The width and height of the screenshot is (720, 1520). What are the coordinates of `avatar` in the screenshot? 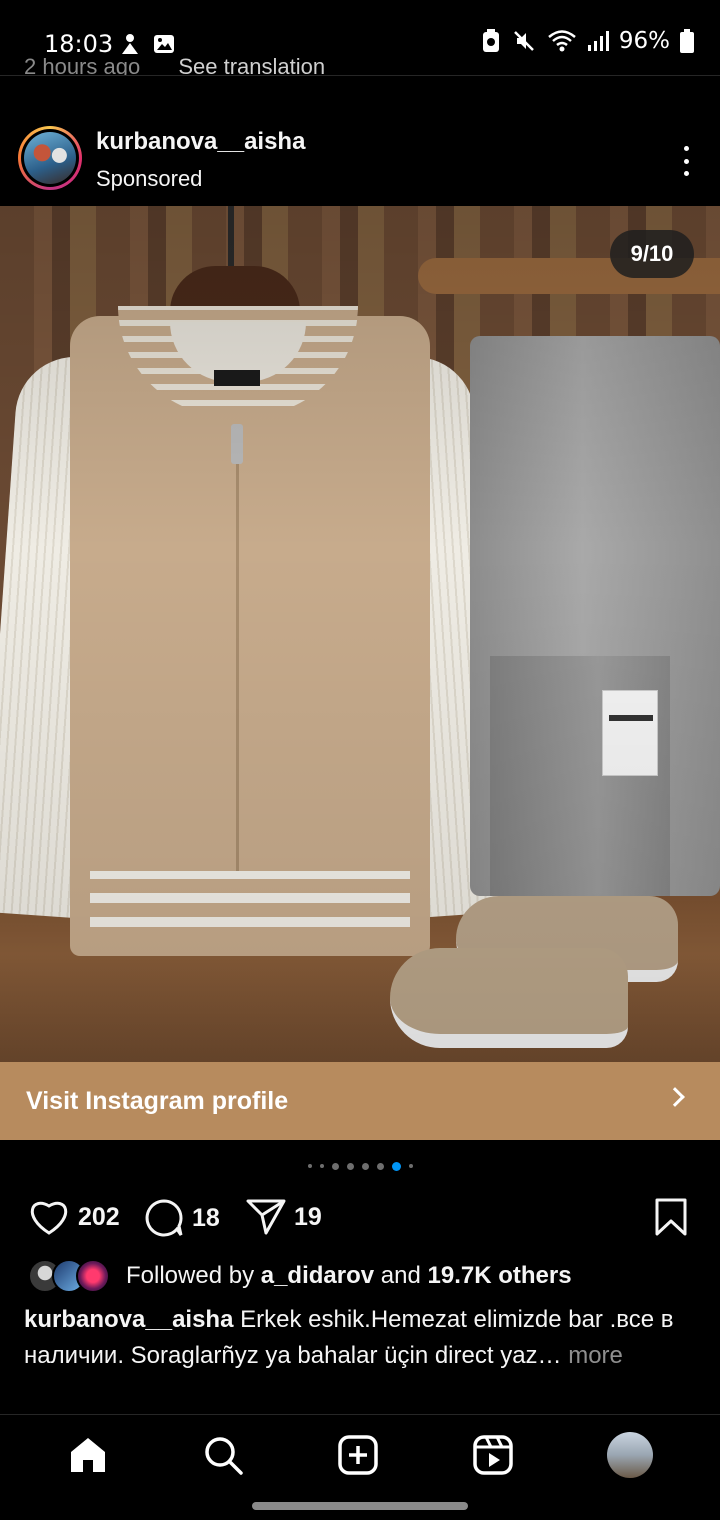 It's located at (50, 158).